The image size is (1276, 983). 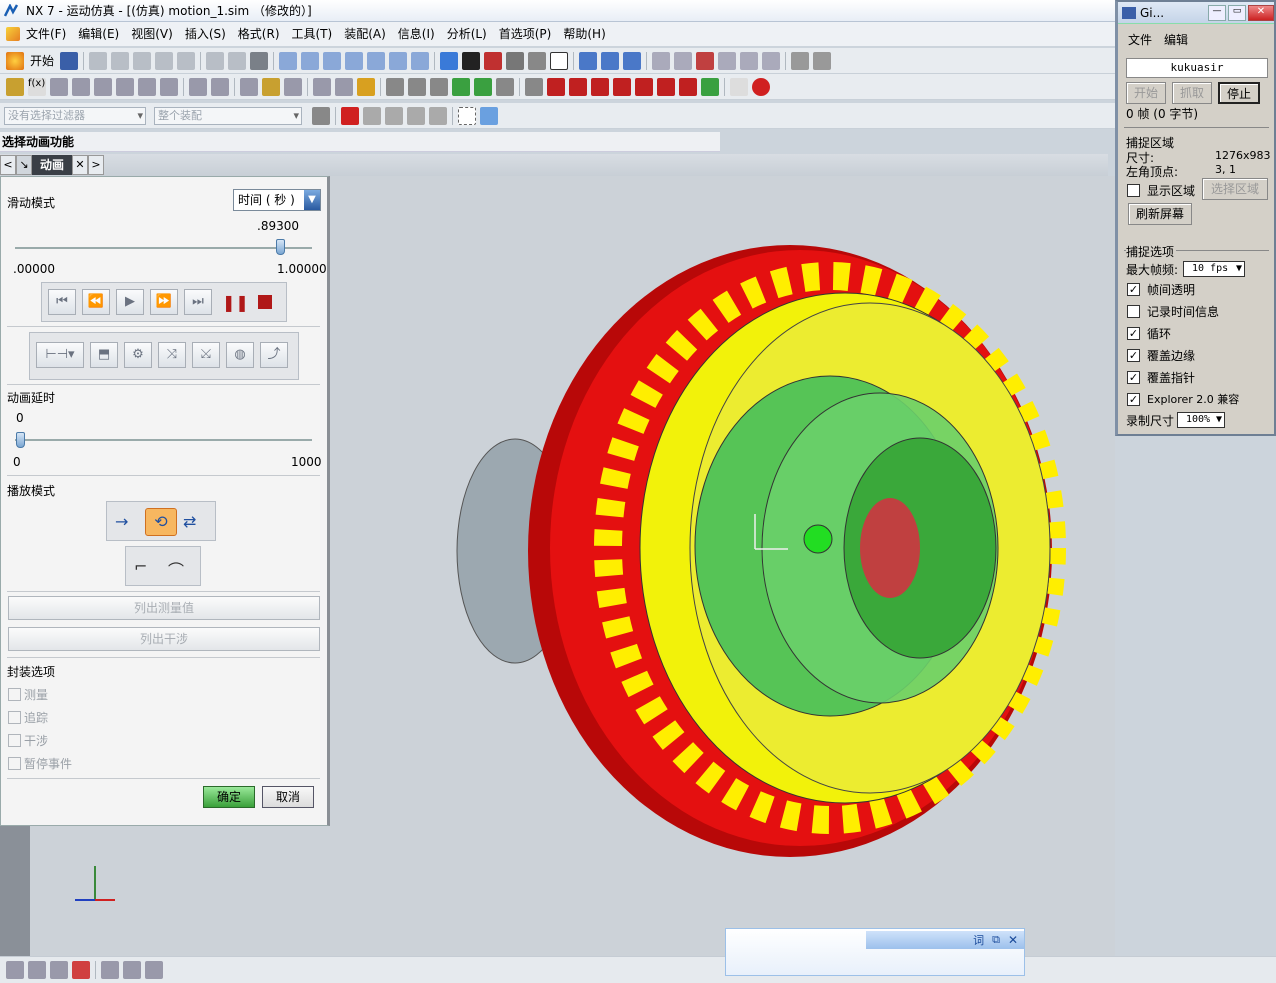 I want to click on zoom-icon, so click(x=332, y=60).